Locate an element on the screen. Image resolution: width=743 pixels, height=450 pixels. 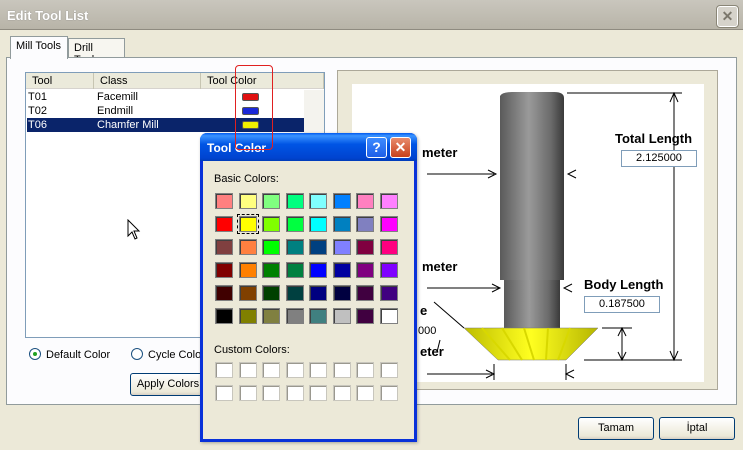
angle-value-partial: 000 is located at coordinates (427, 331).